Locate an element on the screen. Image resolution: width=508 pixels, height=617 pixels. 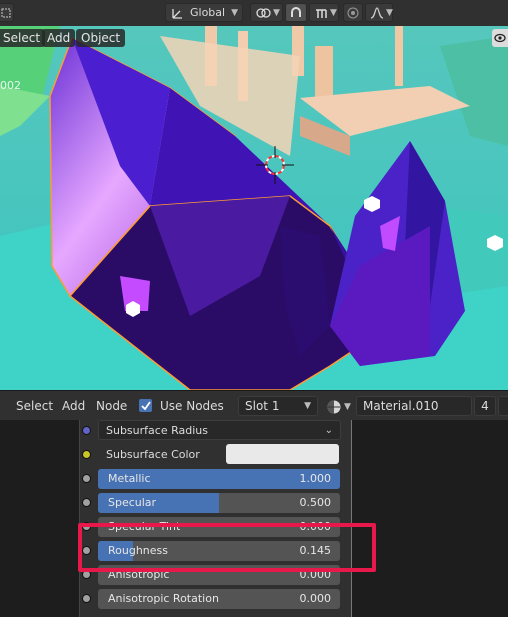
slot-dropdown: Slot 1 ▼ is located at coordinates (278, 406).